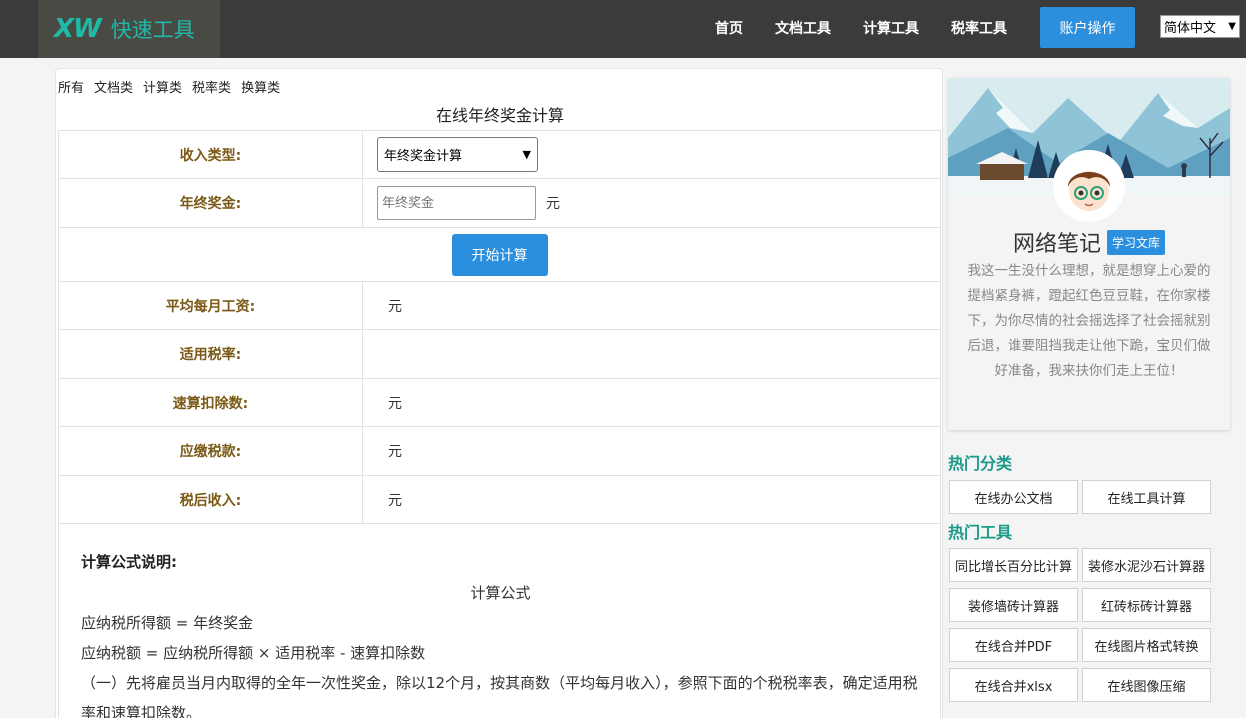 This screenshot has height=718, width=1246. I want to click on category-tax: 税率类, so click(211, 86).